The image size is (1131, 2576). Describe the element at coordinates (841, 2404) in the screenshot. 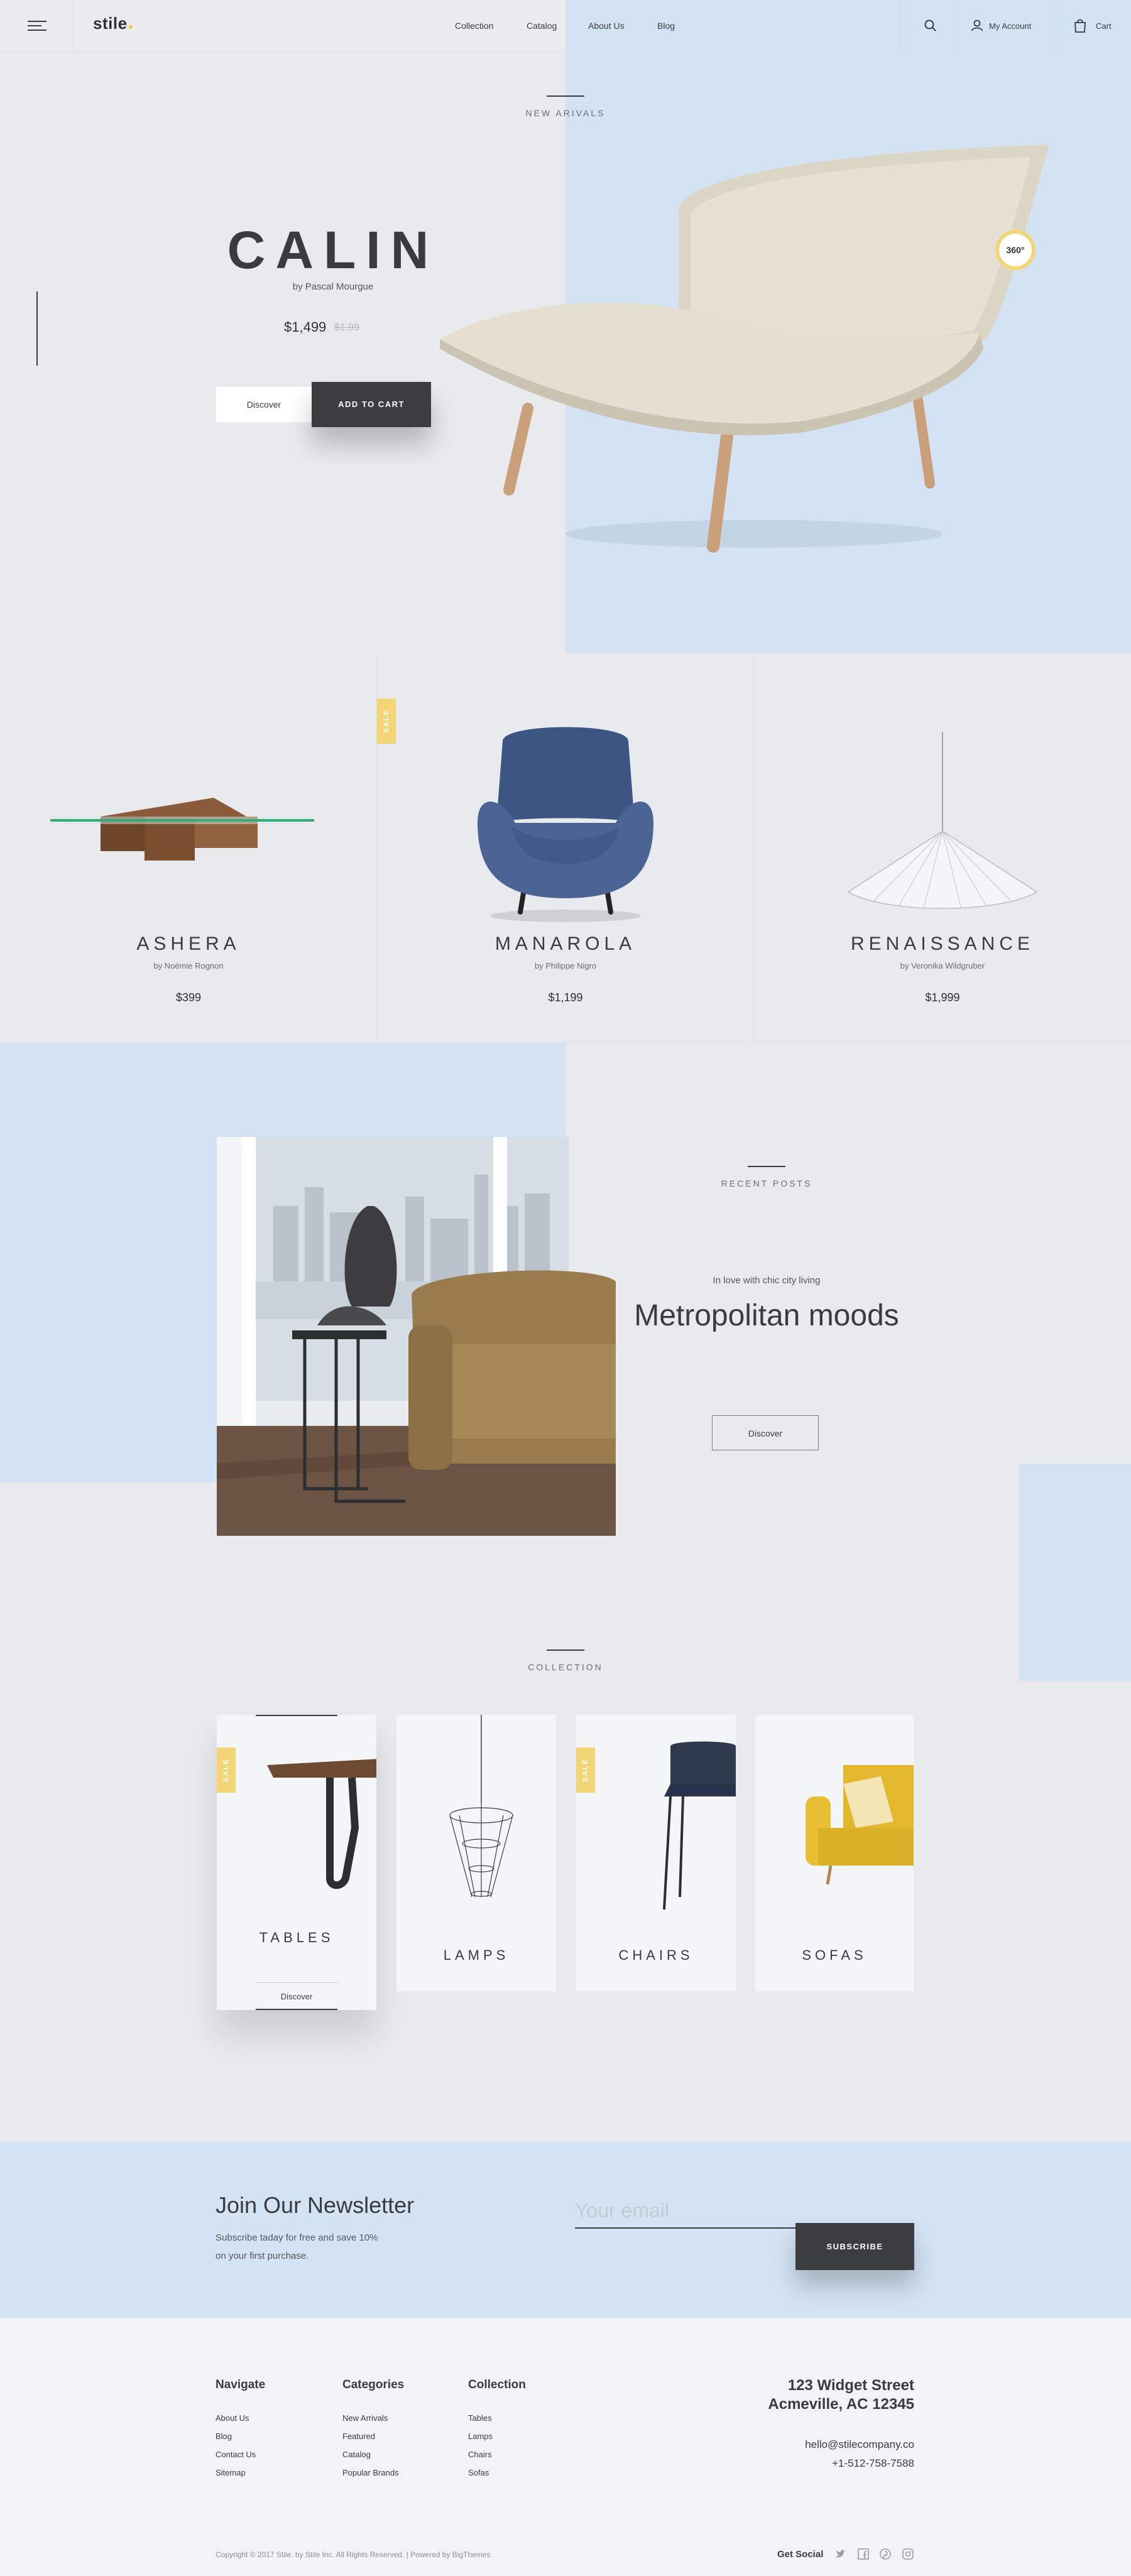

I see `address-line: Acmeville, AC 12345` at that location.